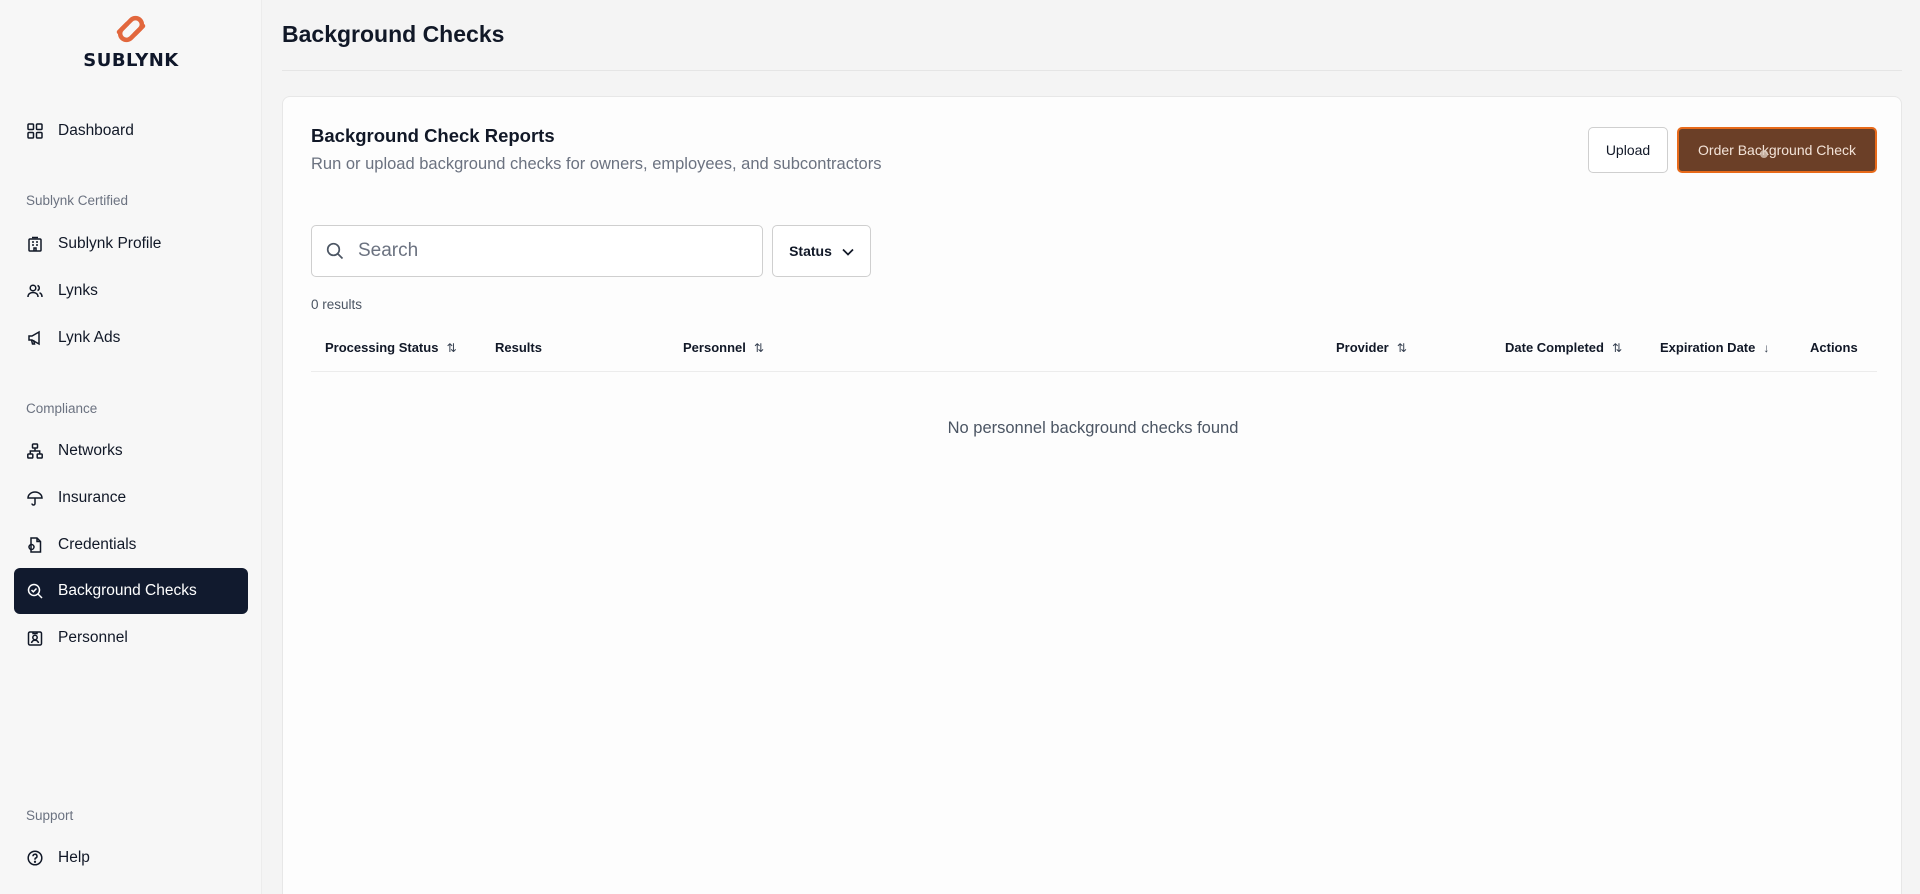 This screenshot has width=1920, height=894. I want to click on brand-name: SUBLYNK, so click(131, 60).